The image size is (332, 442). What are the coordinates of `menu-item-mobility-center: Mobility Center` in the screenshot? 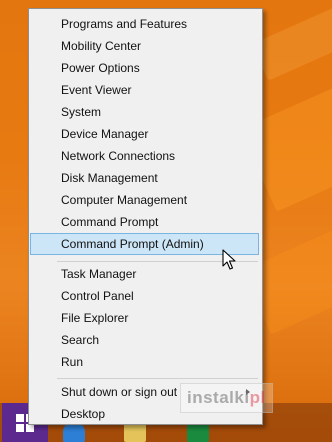 It's located at (145, 46).